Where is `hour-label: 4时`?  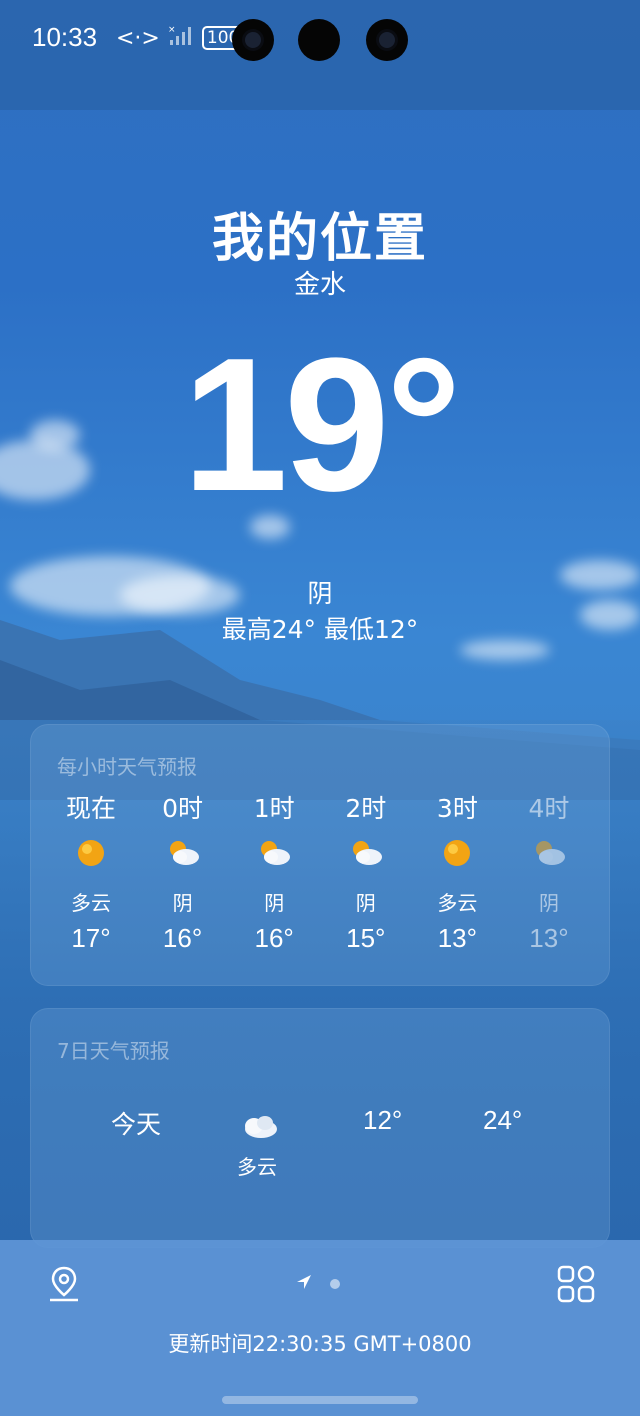 hour-label: 4时 is located at coordinates (549, 808).